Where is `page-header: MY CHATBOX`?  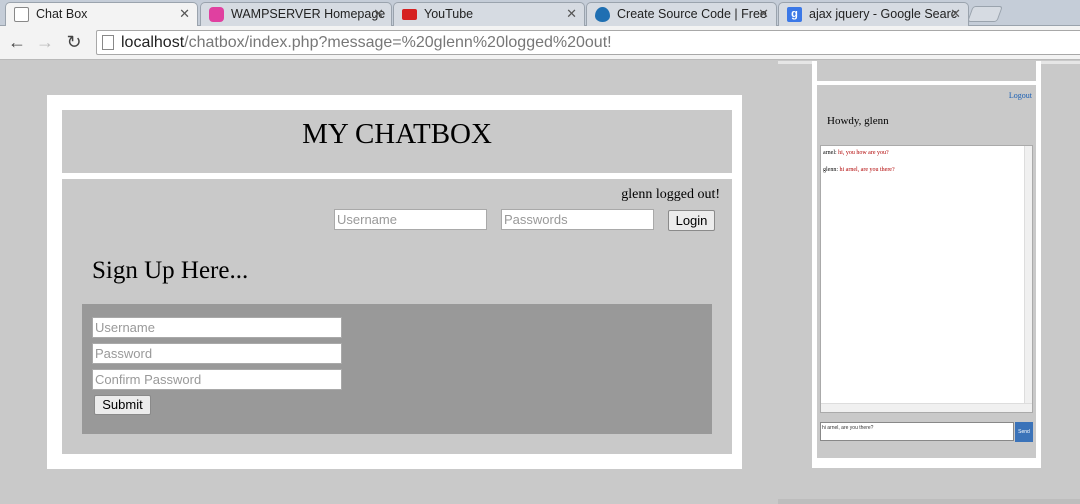
page-header: MY CHATBOX is located at coordinates (397, 141).